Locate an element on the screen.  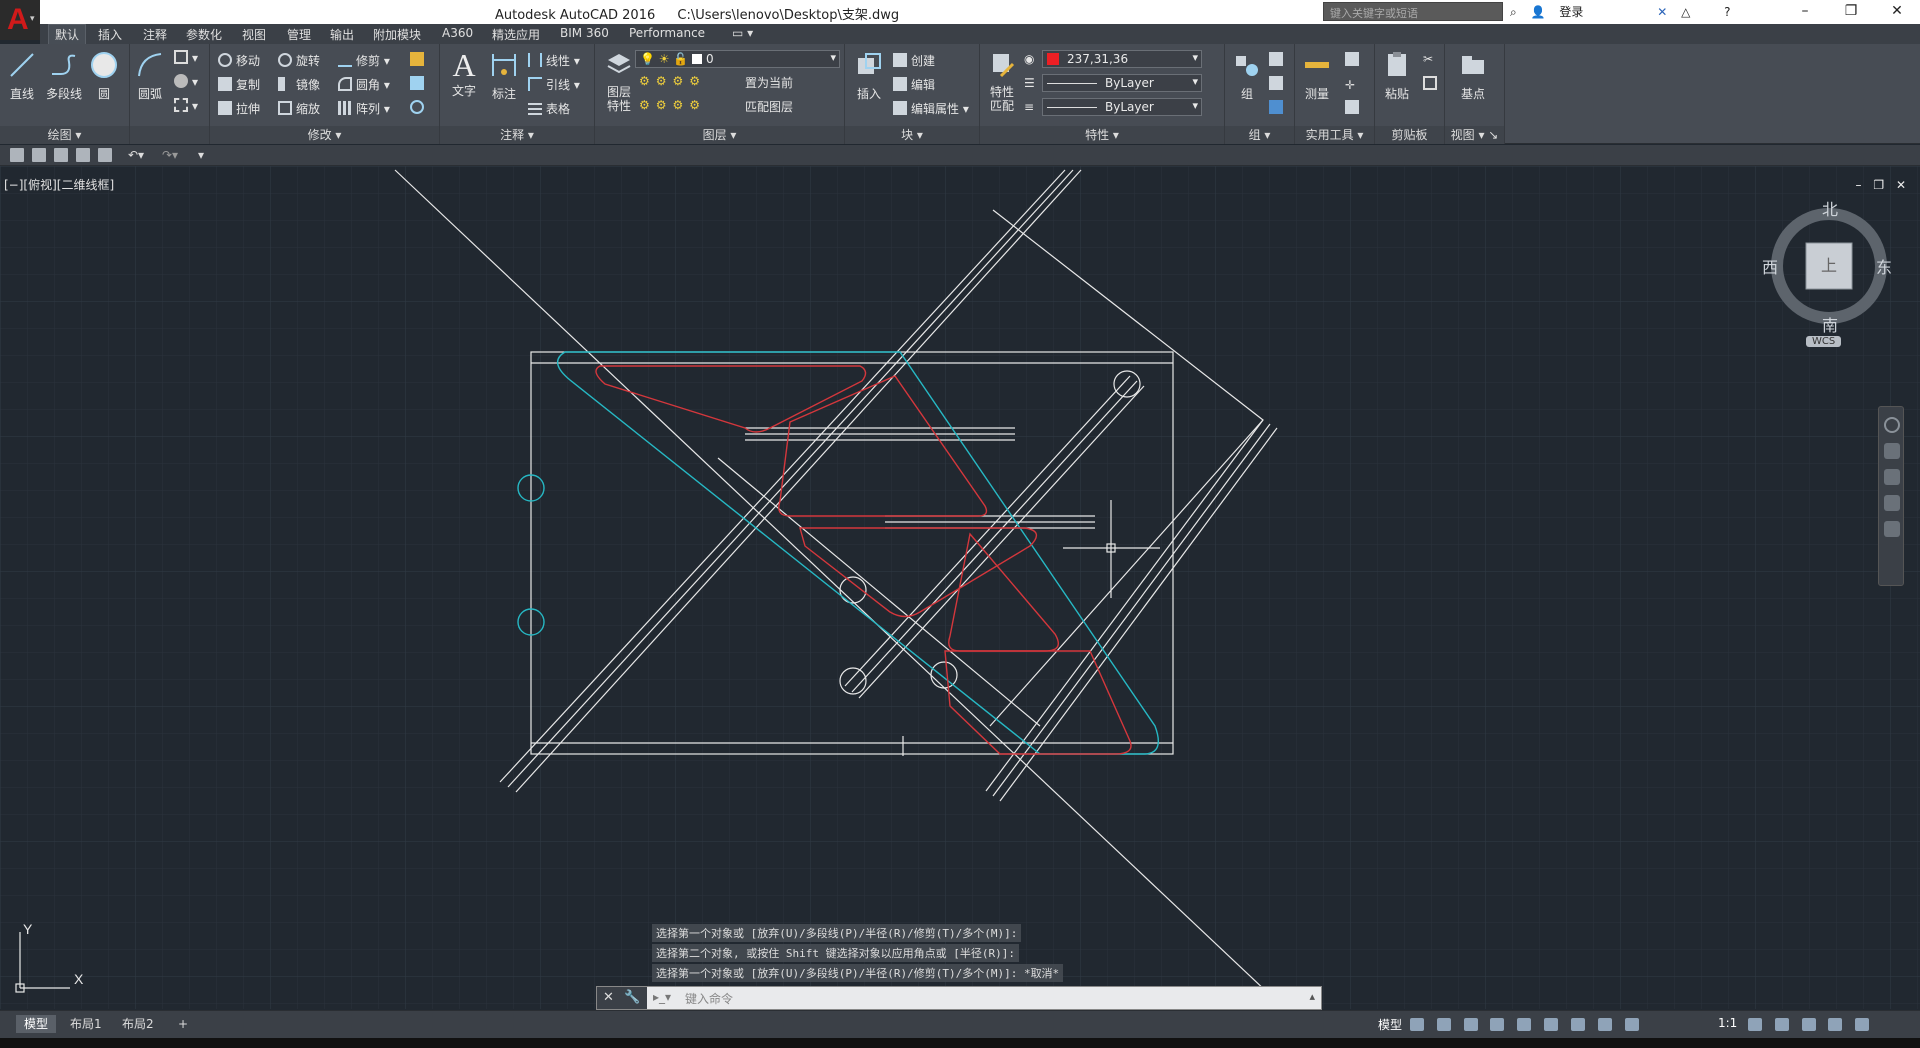
tab-annotate: 注释 is located at coordinates (155, 34).